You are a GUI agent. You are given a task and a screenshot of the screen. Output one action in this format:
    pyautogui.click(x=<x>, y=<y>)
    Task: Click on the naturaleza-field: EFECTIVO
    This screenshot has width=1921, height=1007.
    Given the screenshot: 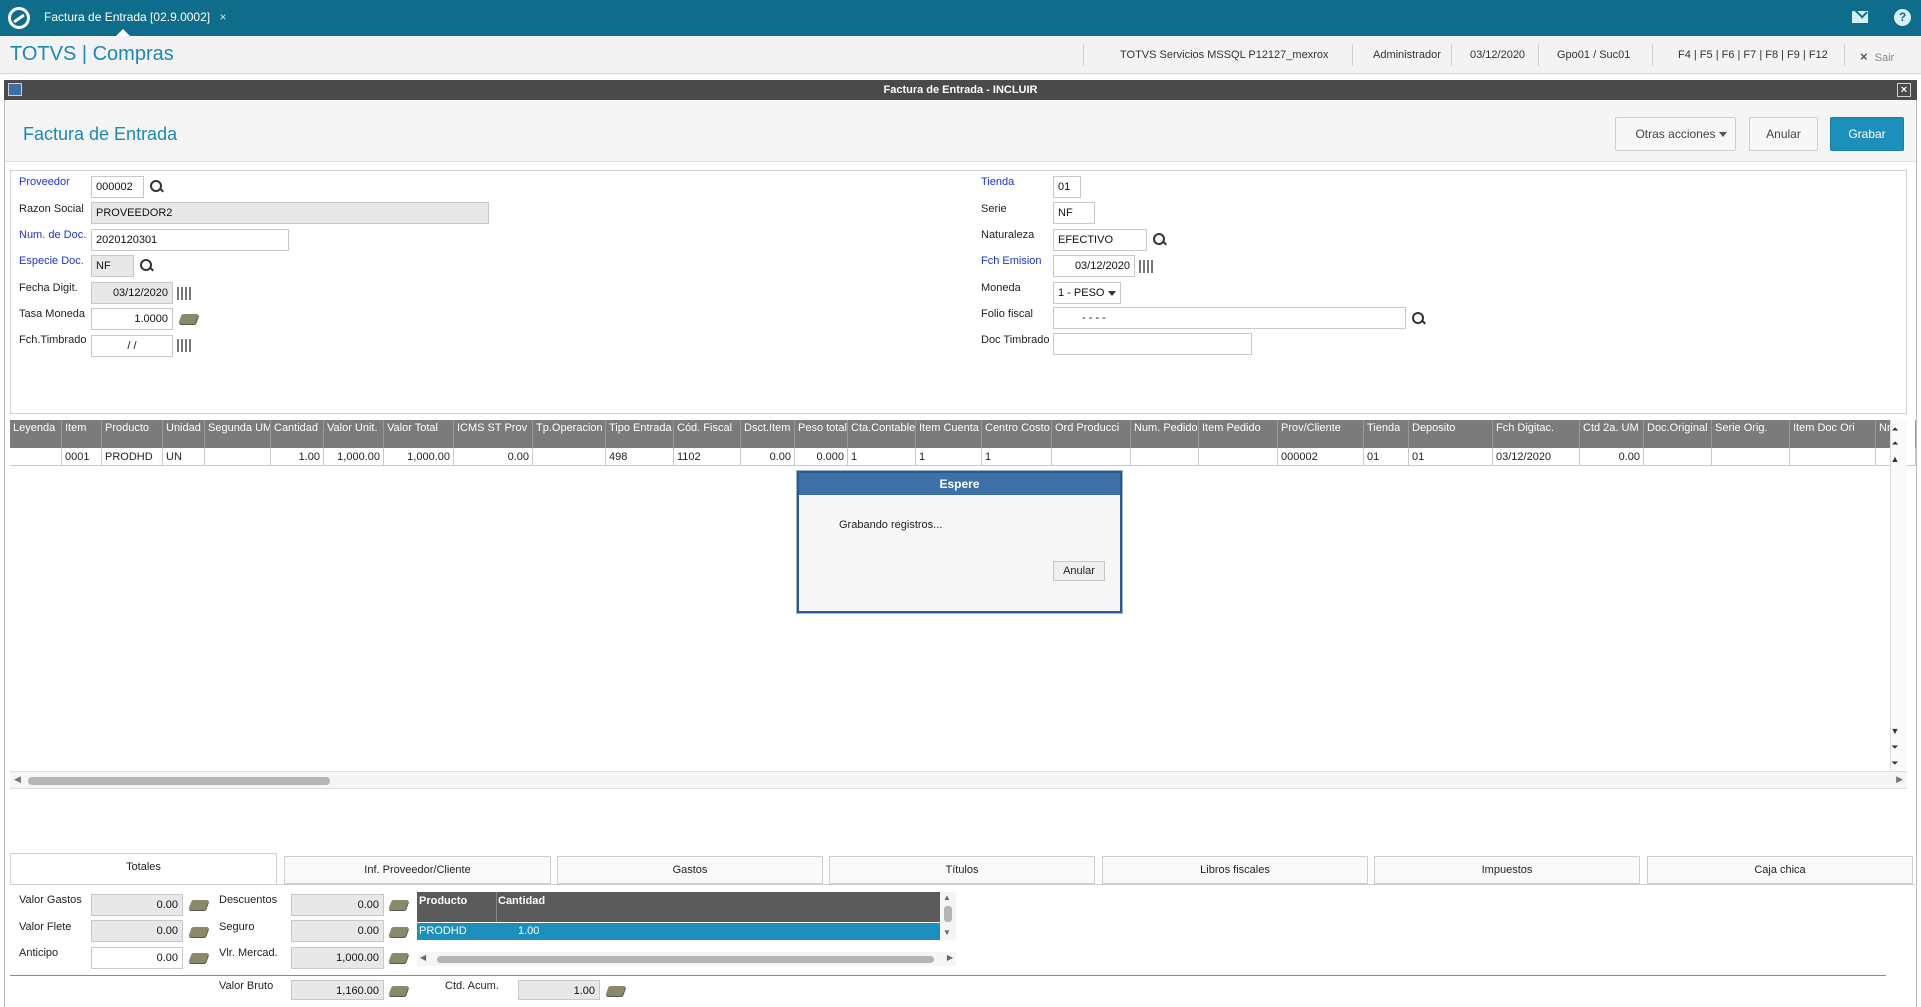 What is the action you would take?
    pyautogui.click(x=1100, y=240)
    